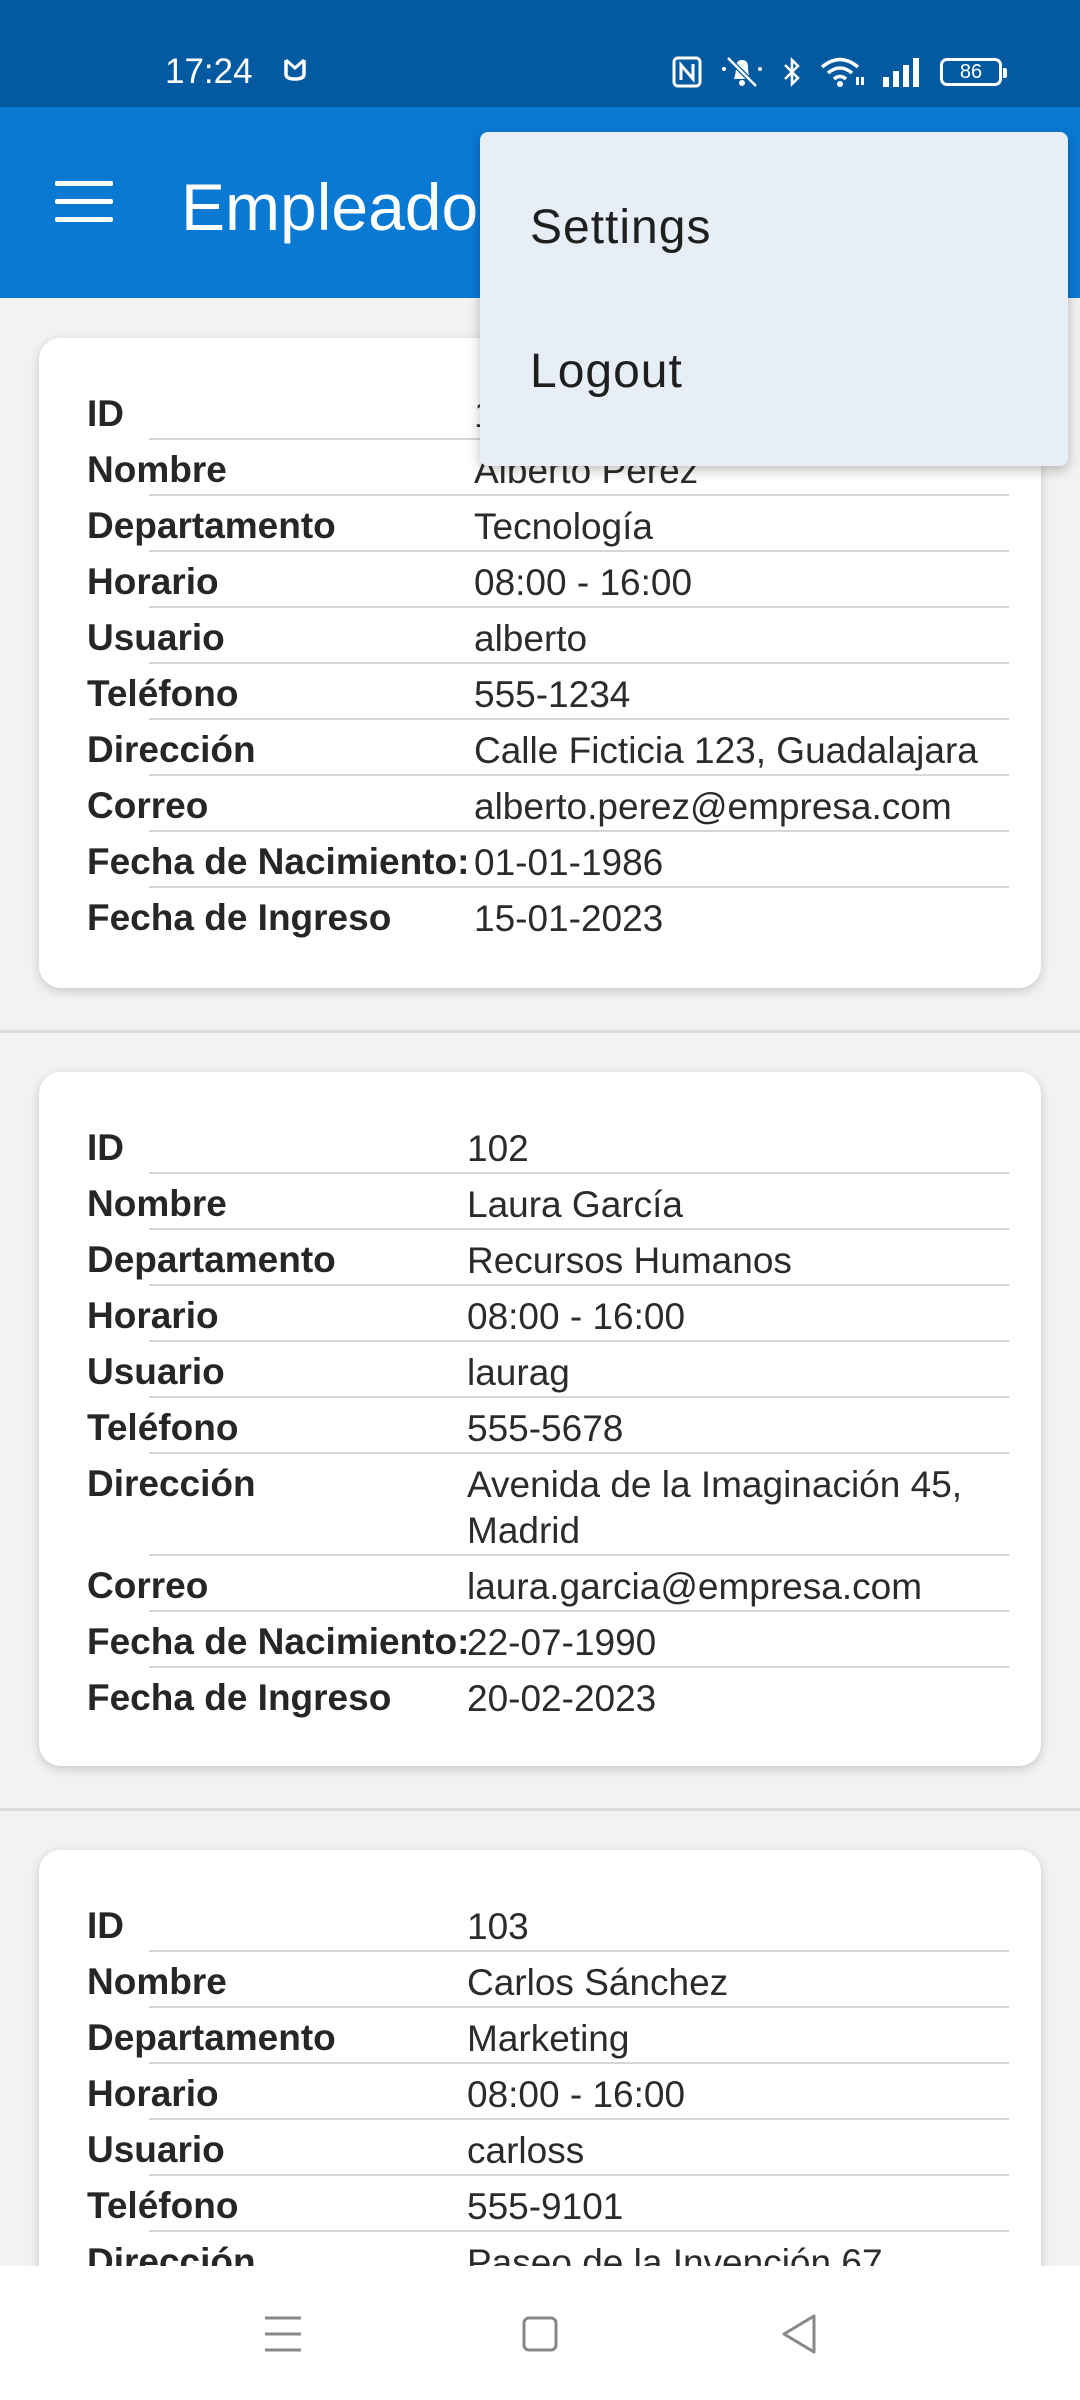  I want to click on nfc-icon, so click(687, 72).